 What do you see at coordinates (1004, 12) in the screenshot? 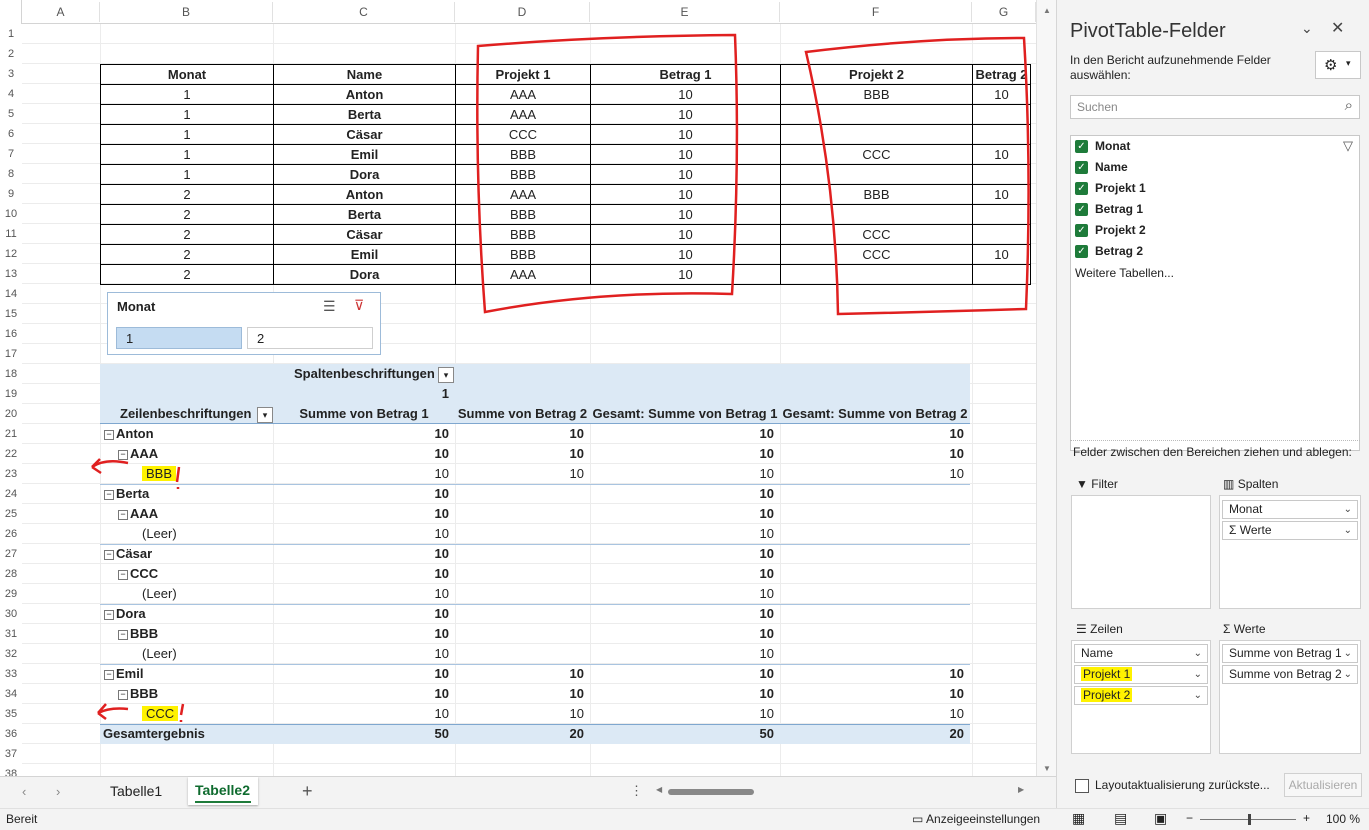
I see `column-header: G` at bounding box center [1004, 12].